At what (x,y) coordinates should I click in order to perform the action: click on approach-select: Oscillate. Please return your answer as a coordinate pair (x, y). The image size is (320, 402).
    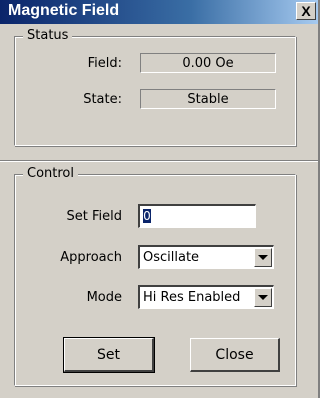
    Looking at the image, I should click on (206, 257).